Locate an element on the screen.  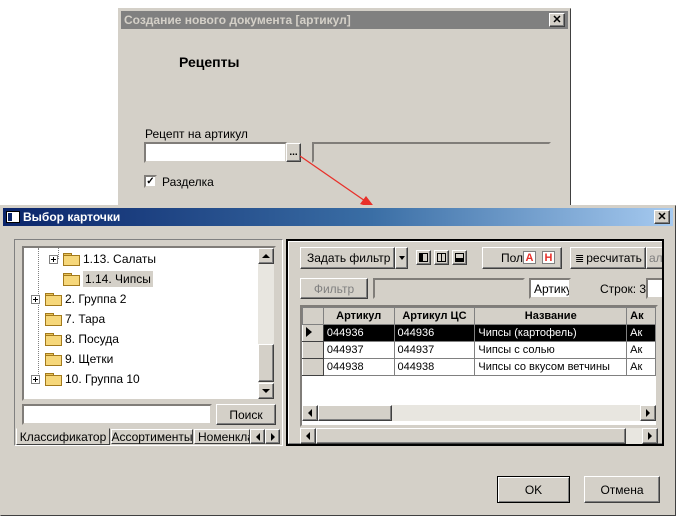
filter-button: Фильтр is located at coordinates (334, 288).